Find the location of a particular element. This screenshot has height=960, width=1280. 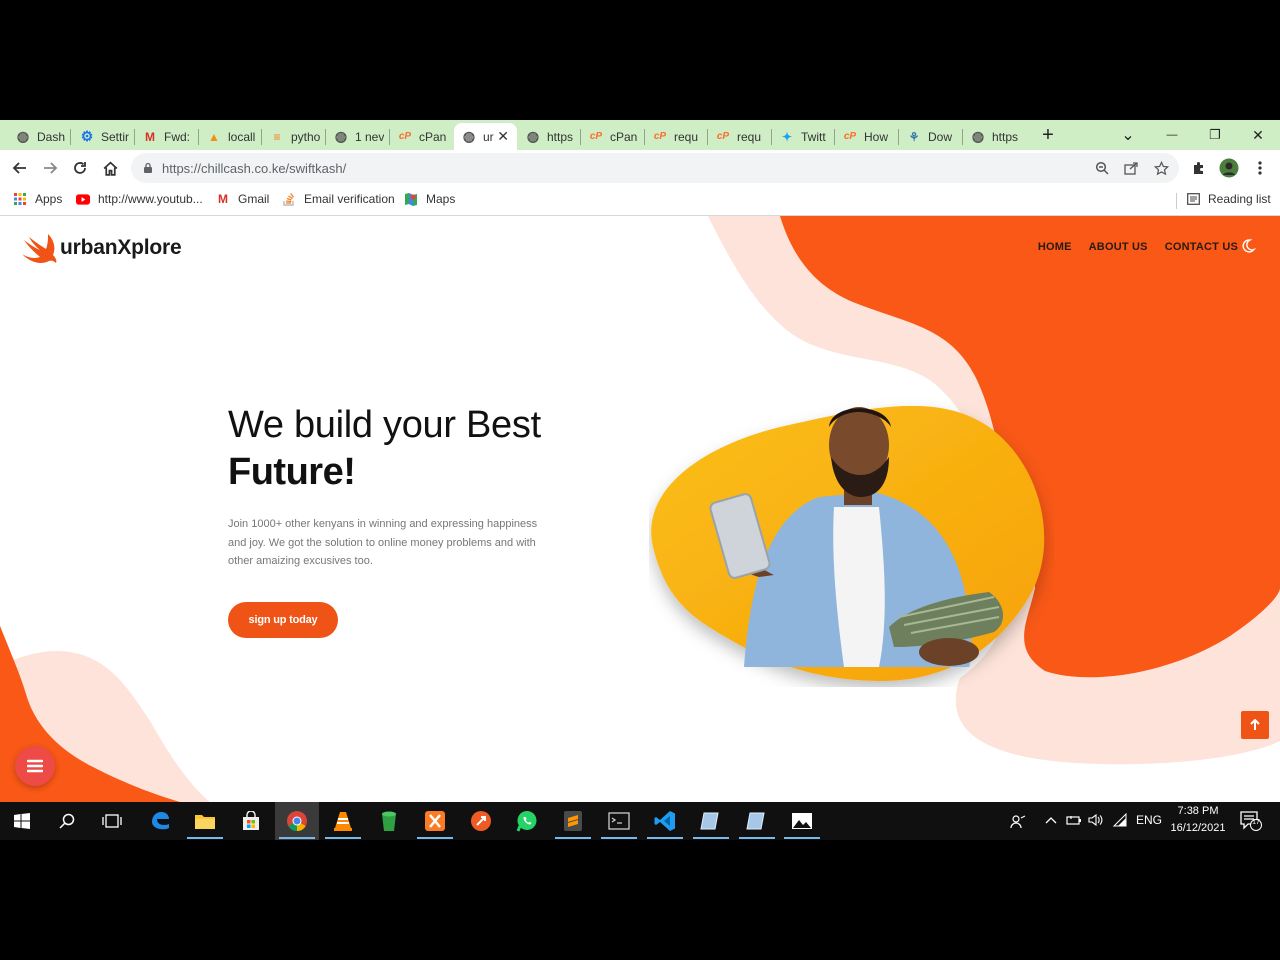

vlc-taskbar-icon is located at coordinates (343, 821).